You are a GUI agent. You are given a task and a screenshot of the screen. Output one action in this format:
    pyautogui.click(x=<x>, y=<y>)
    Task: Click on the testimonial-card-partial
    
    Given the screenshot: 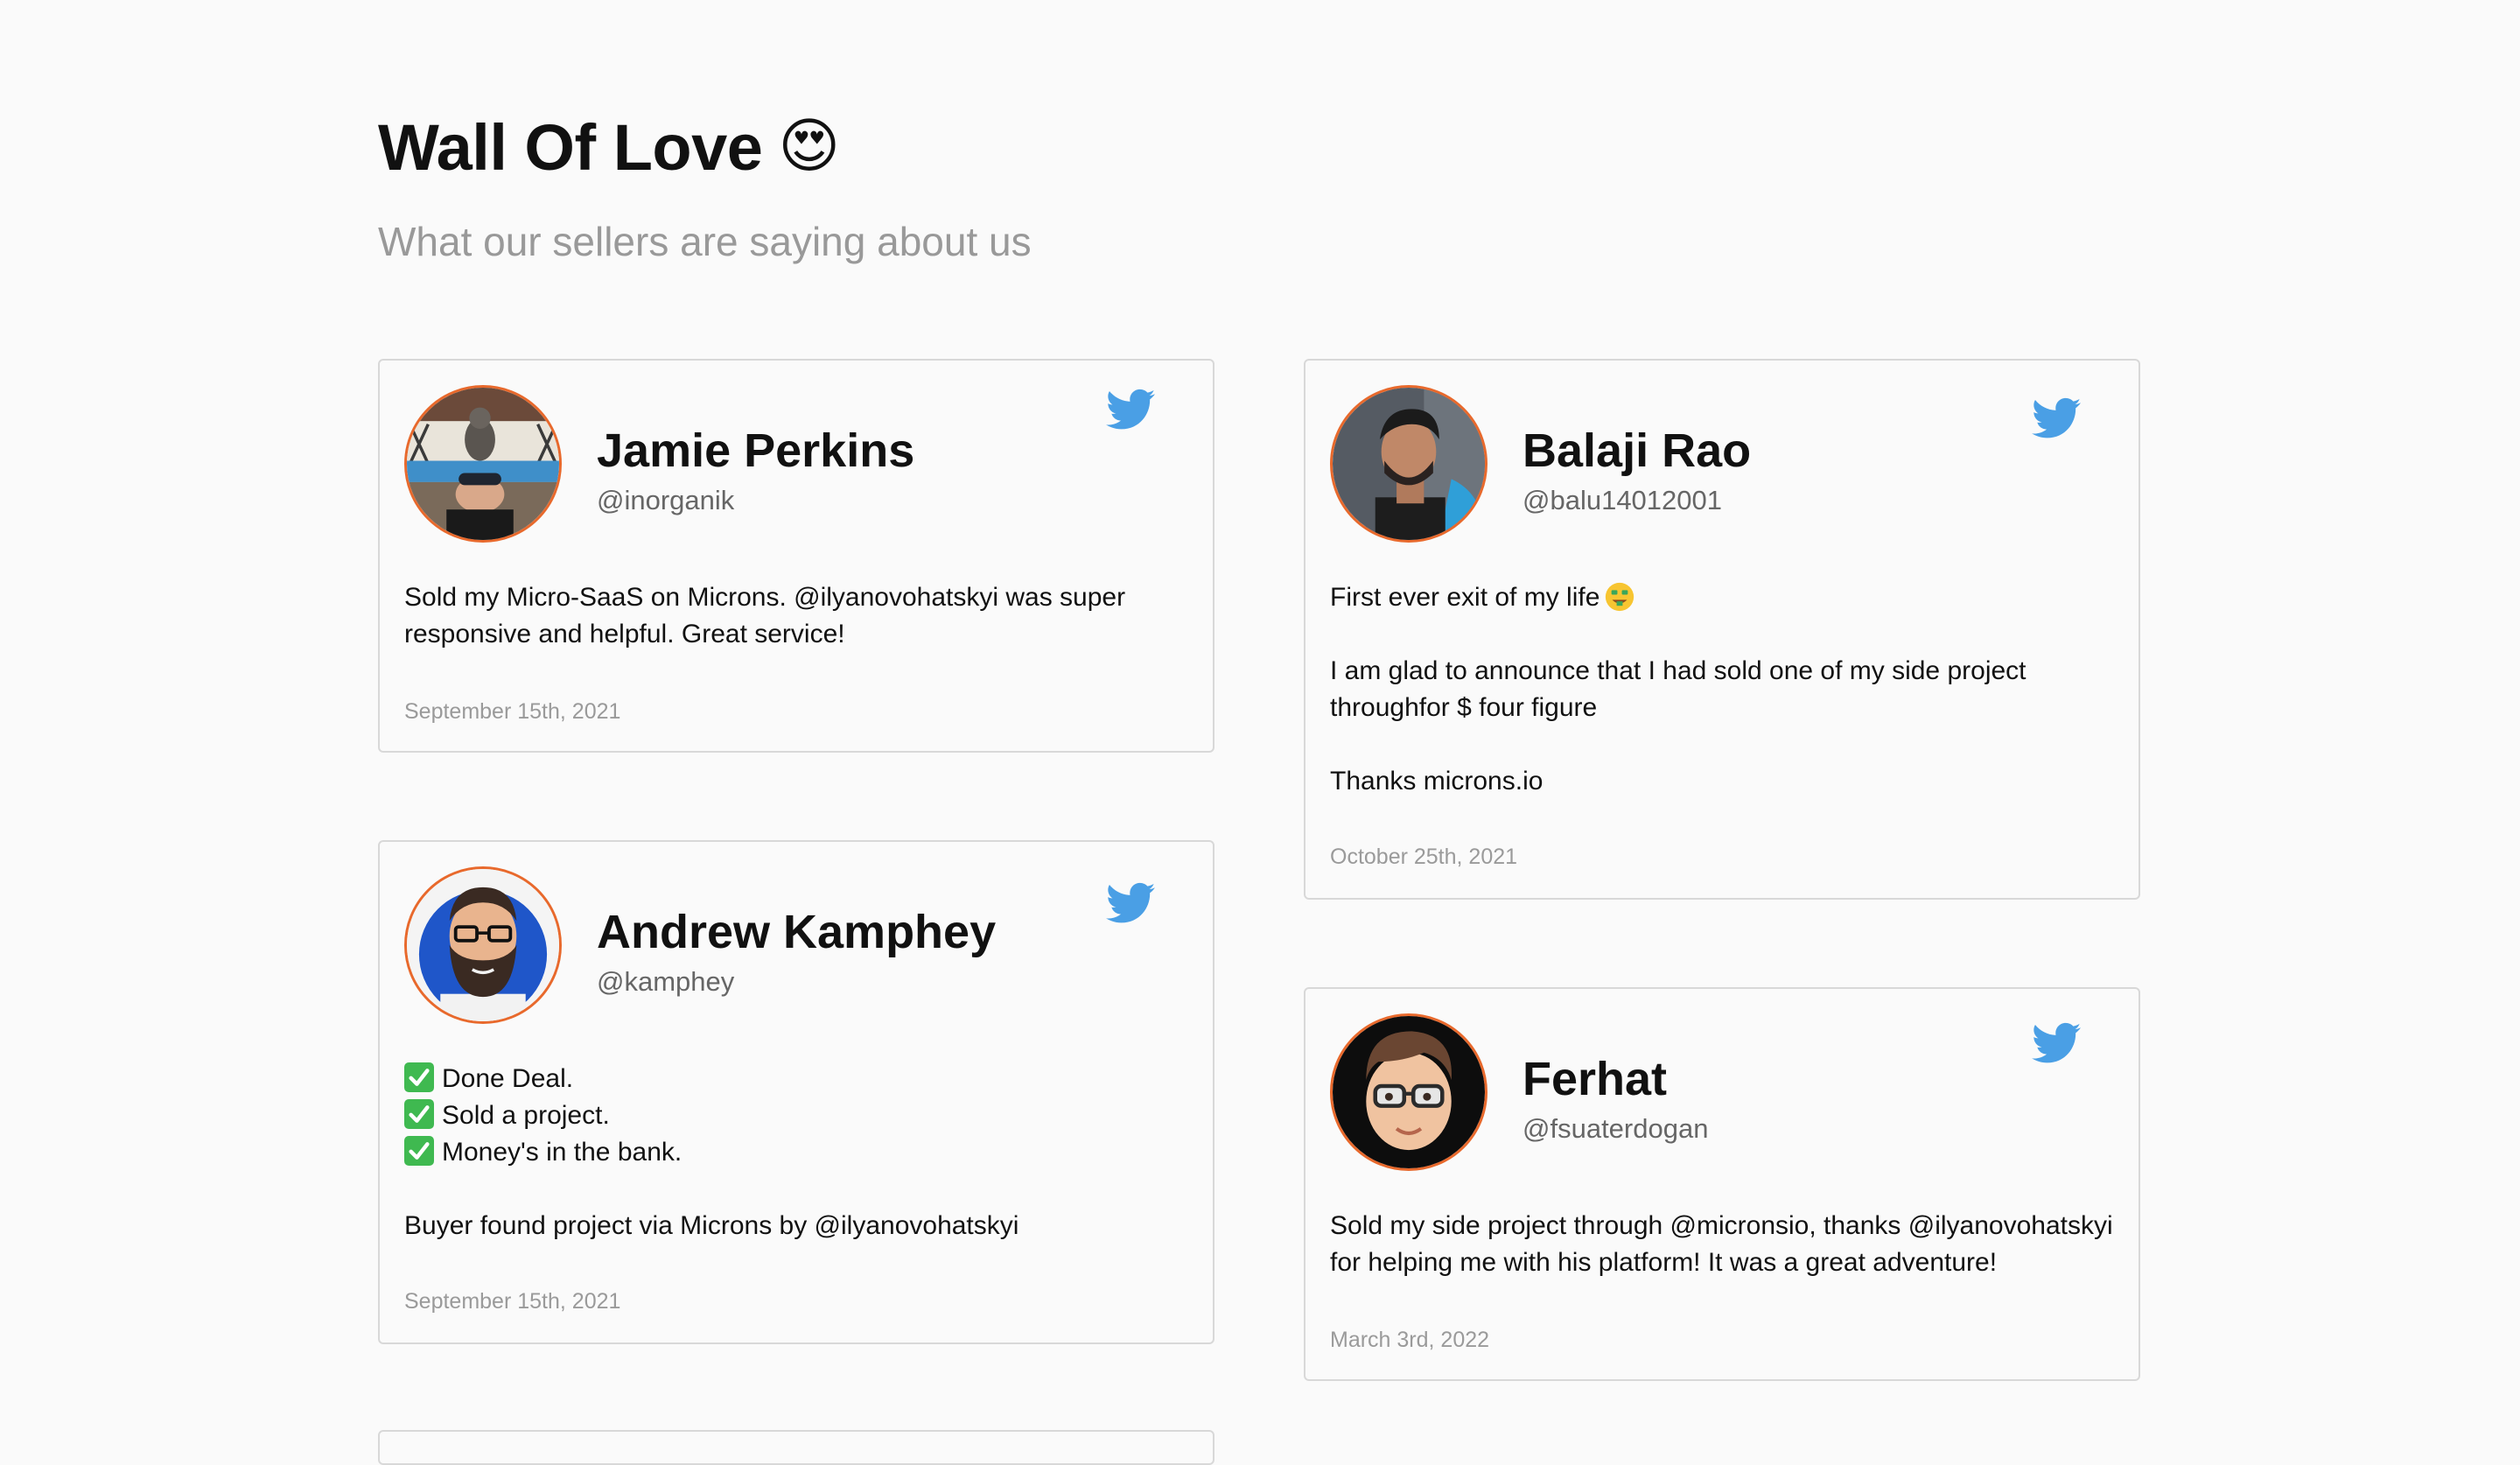 What is the action you would take?
    pyautogui.click(x=796, y=1447)
    